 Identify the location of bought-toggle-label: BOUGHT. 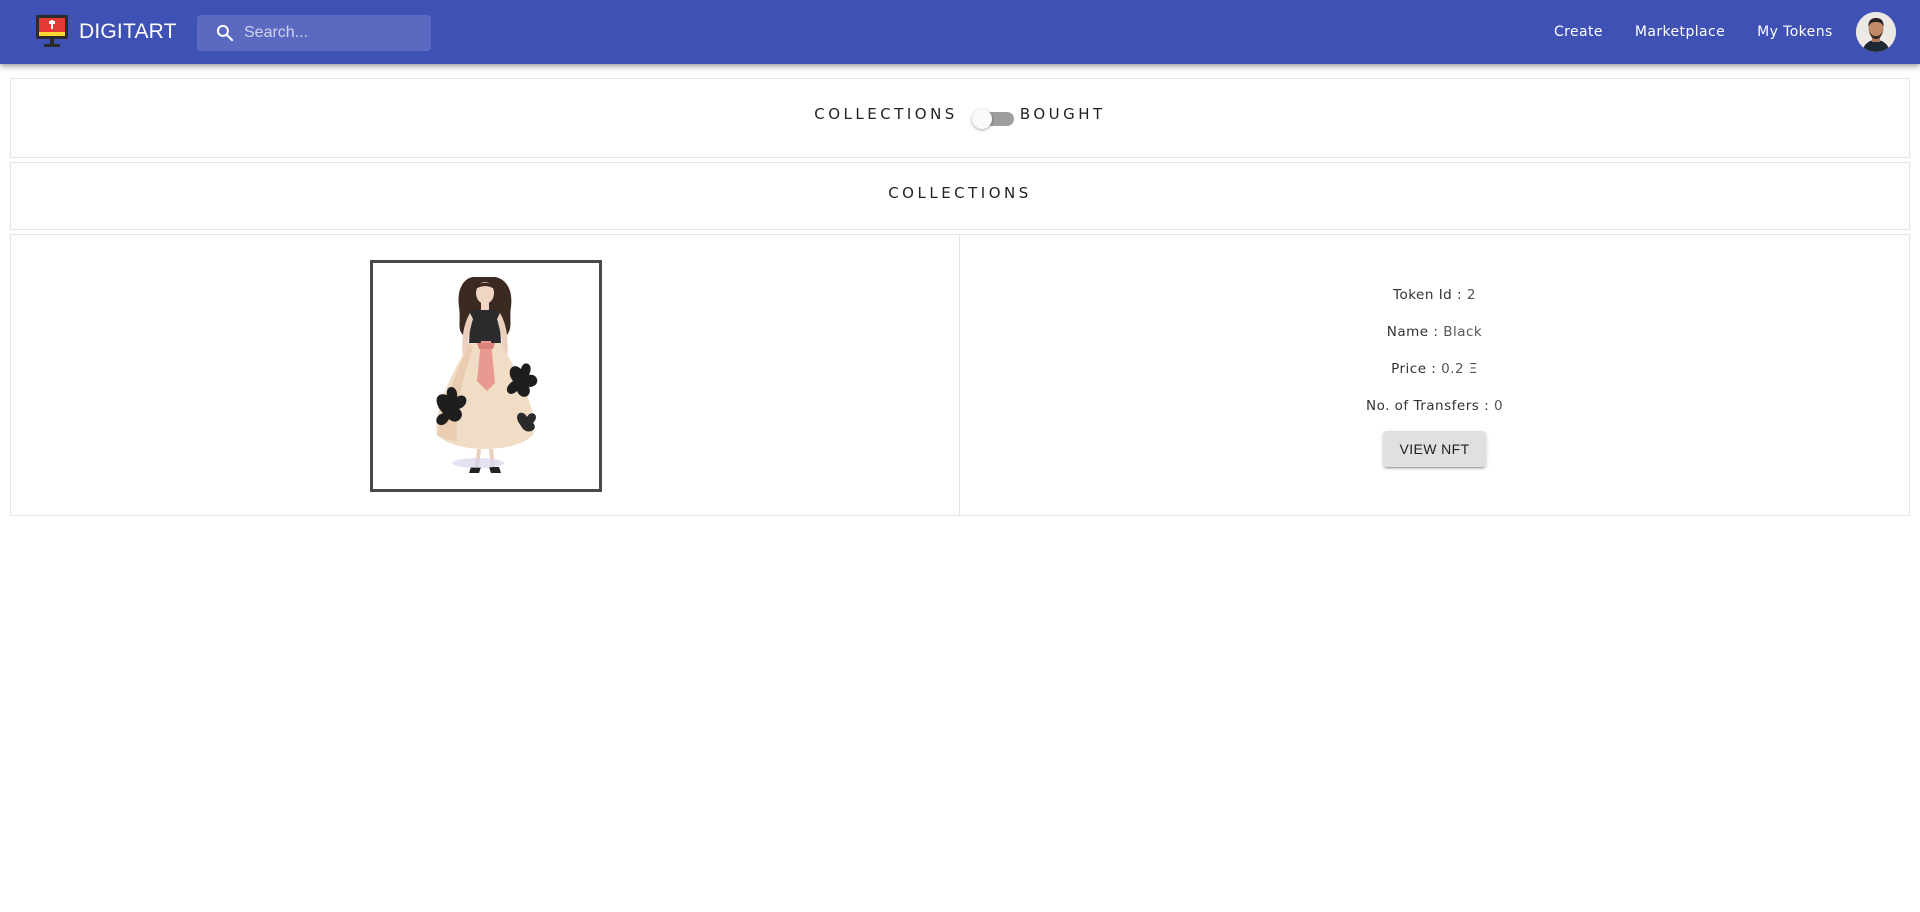
(1062, 114).